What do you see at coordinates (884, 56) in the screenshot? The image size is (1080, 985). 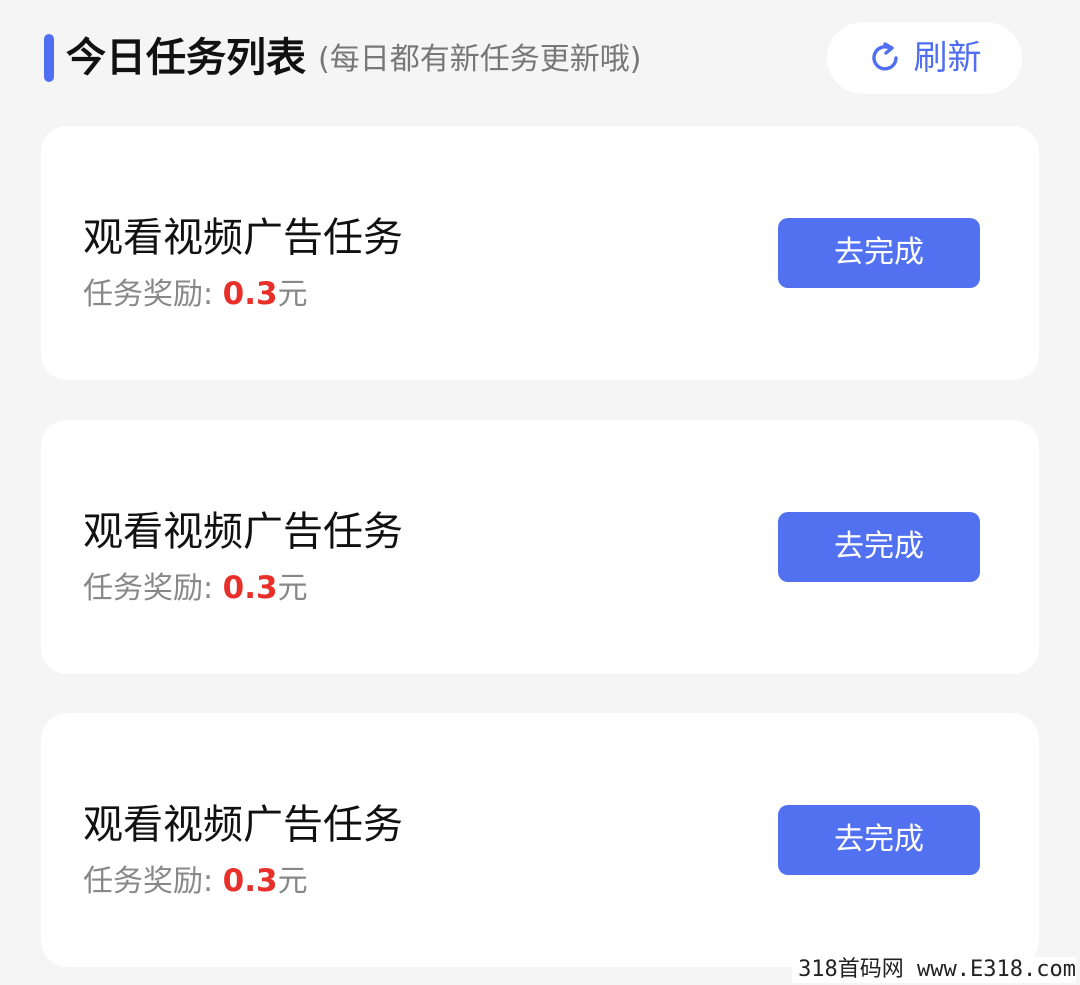 I see `refresh-icon` at bounding box center [884, 56].